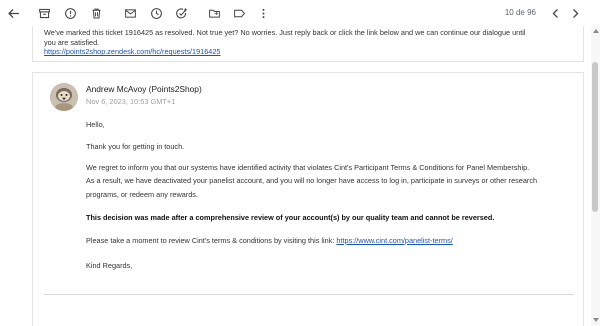 The height and width of the screenshot is (326, 600). I want to click on chevron-left-icon, so click(555, 13).